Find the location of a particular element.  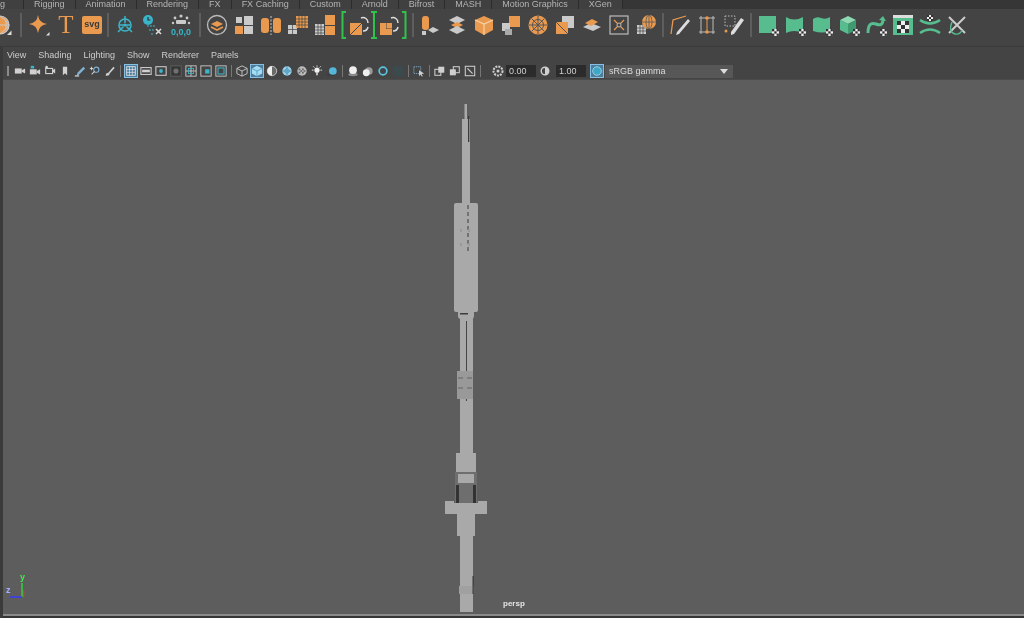

circle-toggle-icon is located at coordinates (597, 71).